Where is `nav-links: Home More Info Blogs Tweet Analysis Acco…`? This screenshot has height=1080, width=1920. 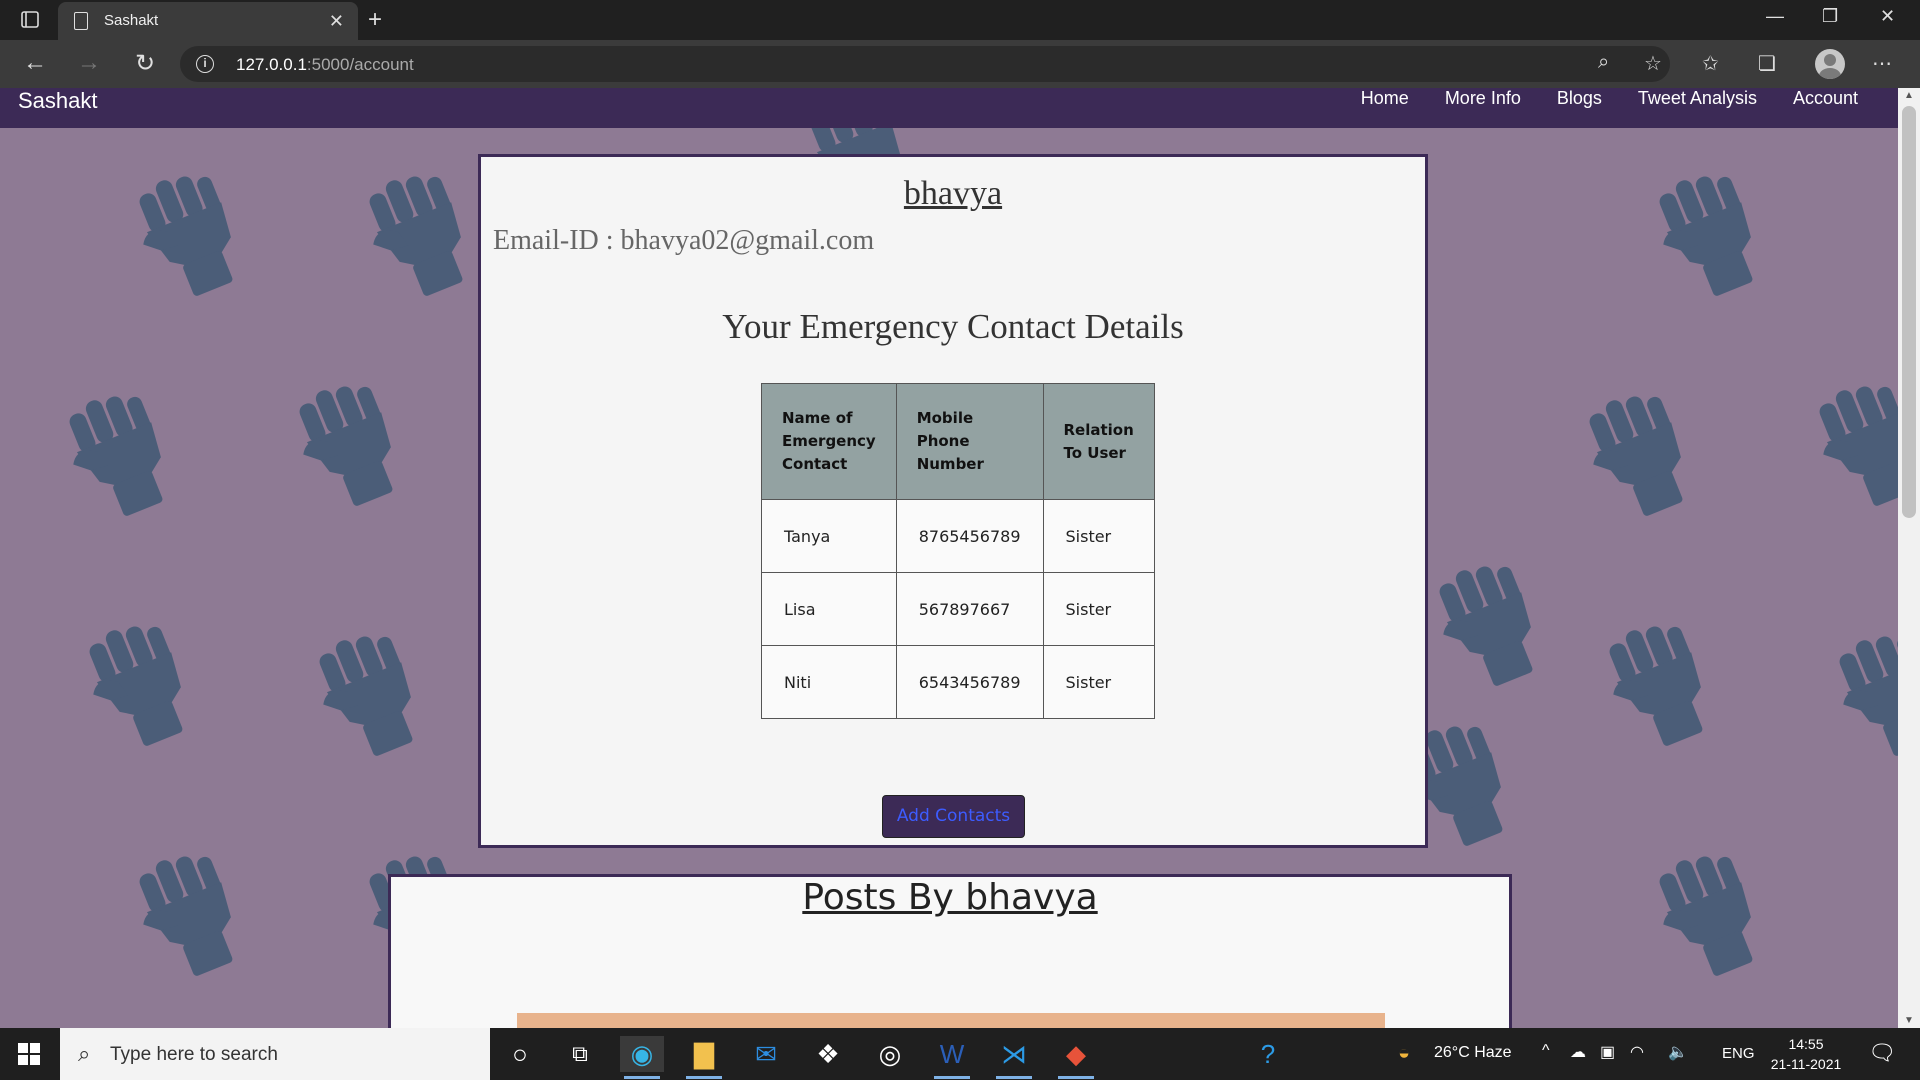 nav-links: Home More Info Blogs Tweet Analysis Acco… is located at coordinates (1609, 98).